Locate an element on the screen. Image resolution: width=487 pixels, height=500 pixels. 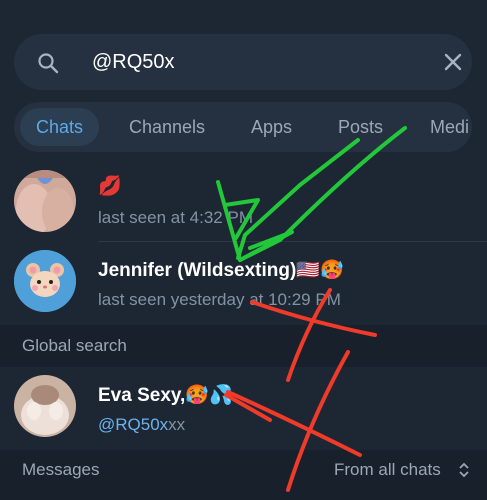
handle-rest: xx is located at coordinates (177, 424).